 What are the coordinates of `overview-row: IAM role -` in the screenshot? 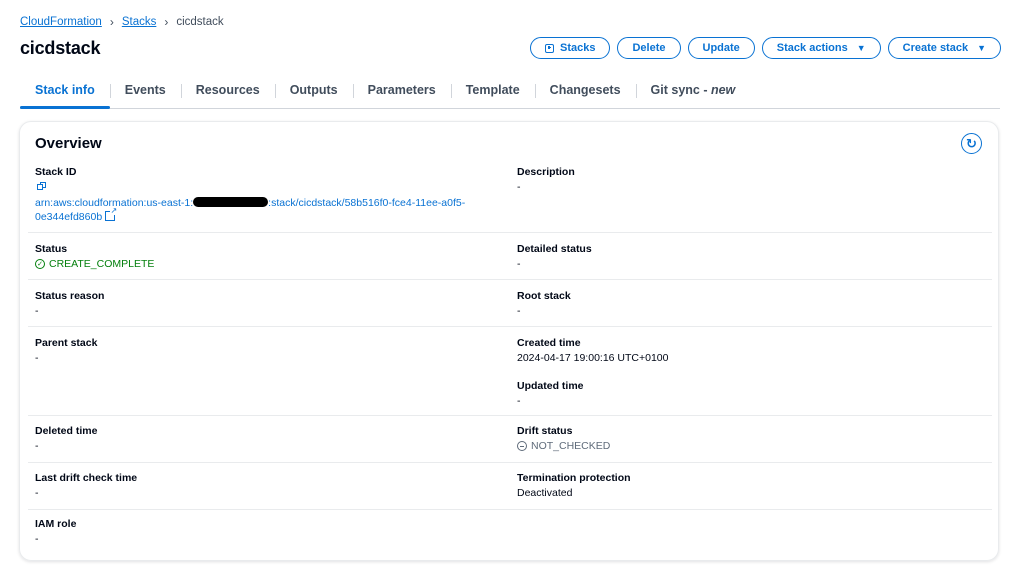 It's located at (510, 533).